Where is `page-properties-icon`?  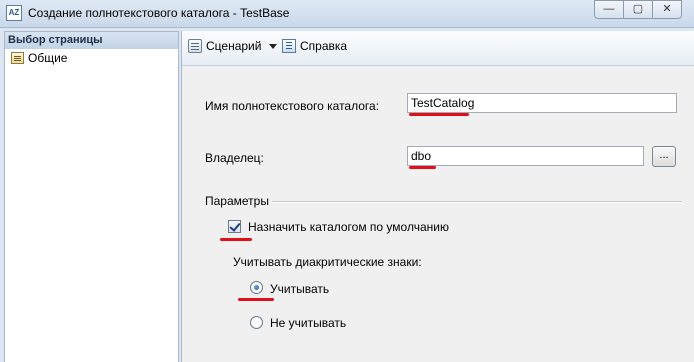 page-properties-icon is located at coordinates (17, 58).